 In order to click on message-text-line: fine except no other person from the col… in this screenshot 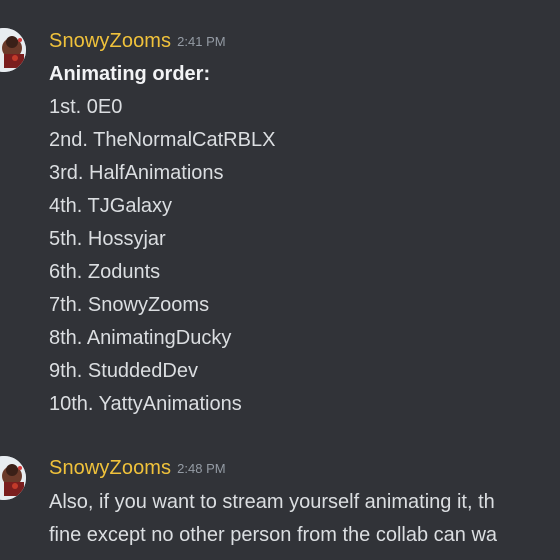, I will do `click(273, 535)`.